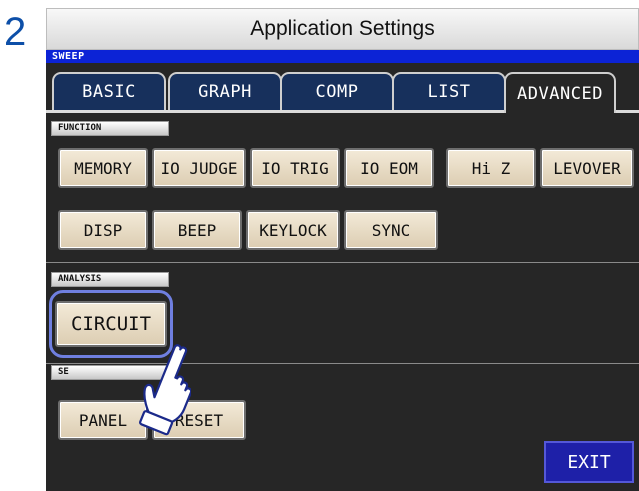 The image size is (639, 491). What do you see at coordinates (68, 56) in the screenshot?
I see `mode-label: SWEEP` at bounding box center [68, 56].